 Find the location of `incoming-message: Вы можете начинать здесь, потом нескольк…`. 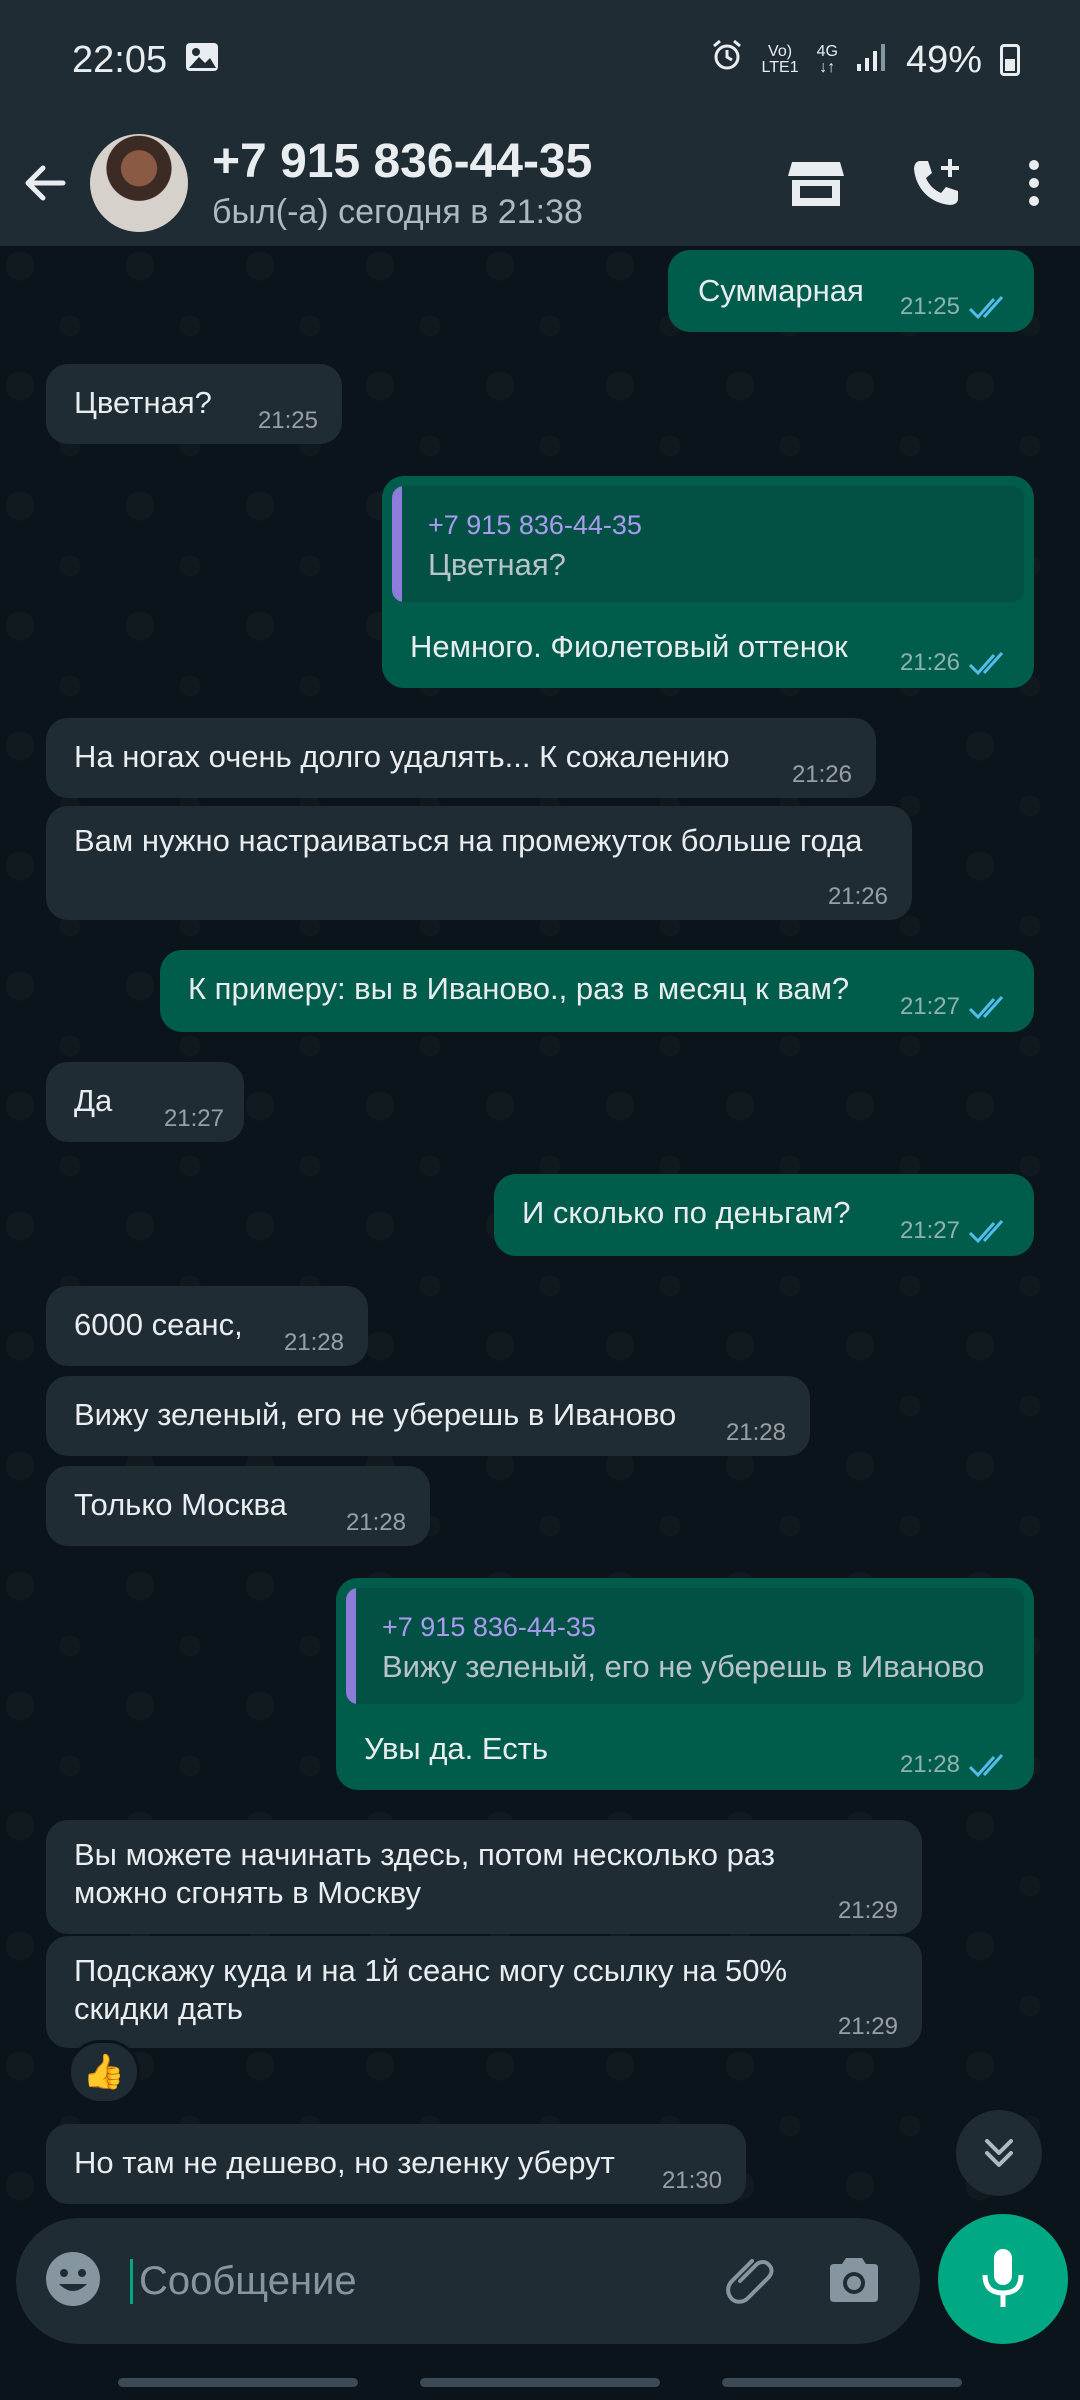

incoming-message: Вы можете начинать здесь, потом нескольк… is located at coordinates (484, 1877).